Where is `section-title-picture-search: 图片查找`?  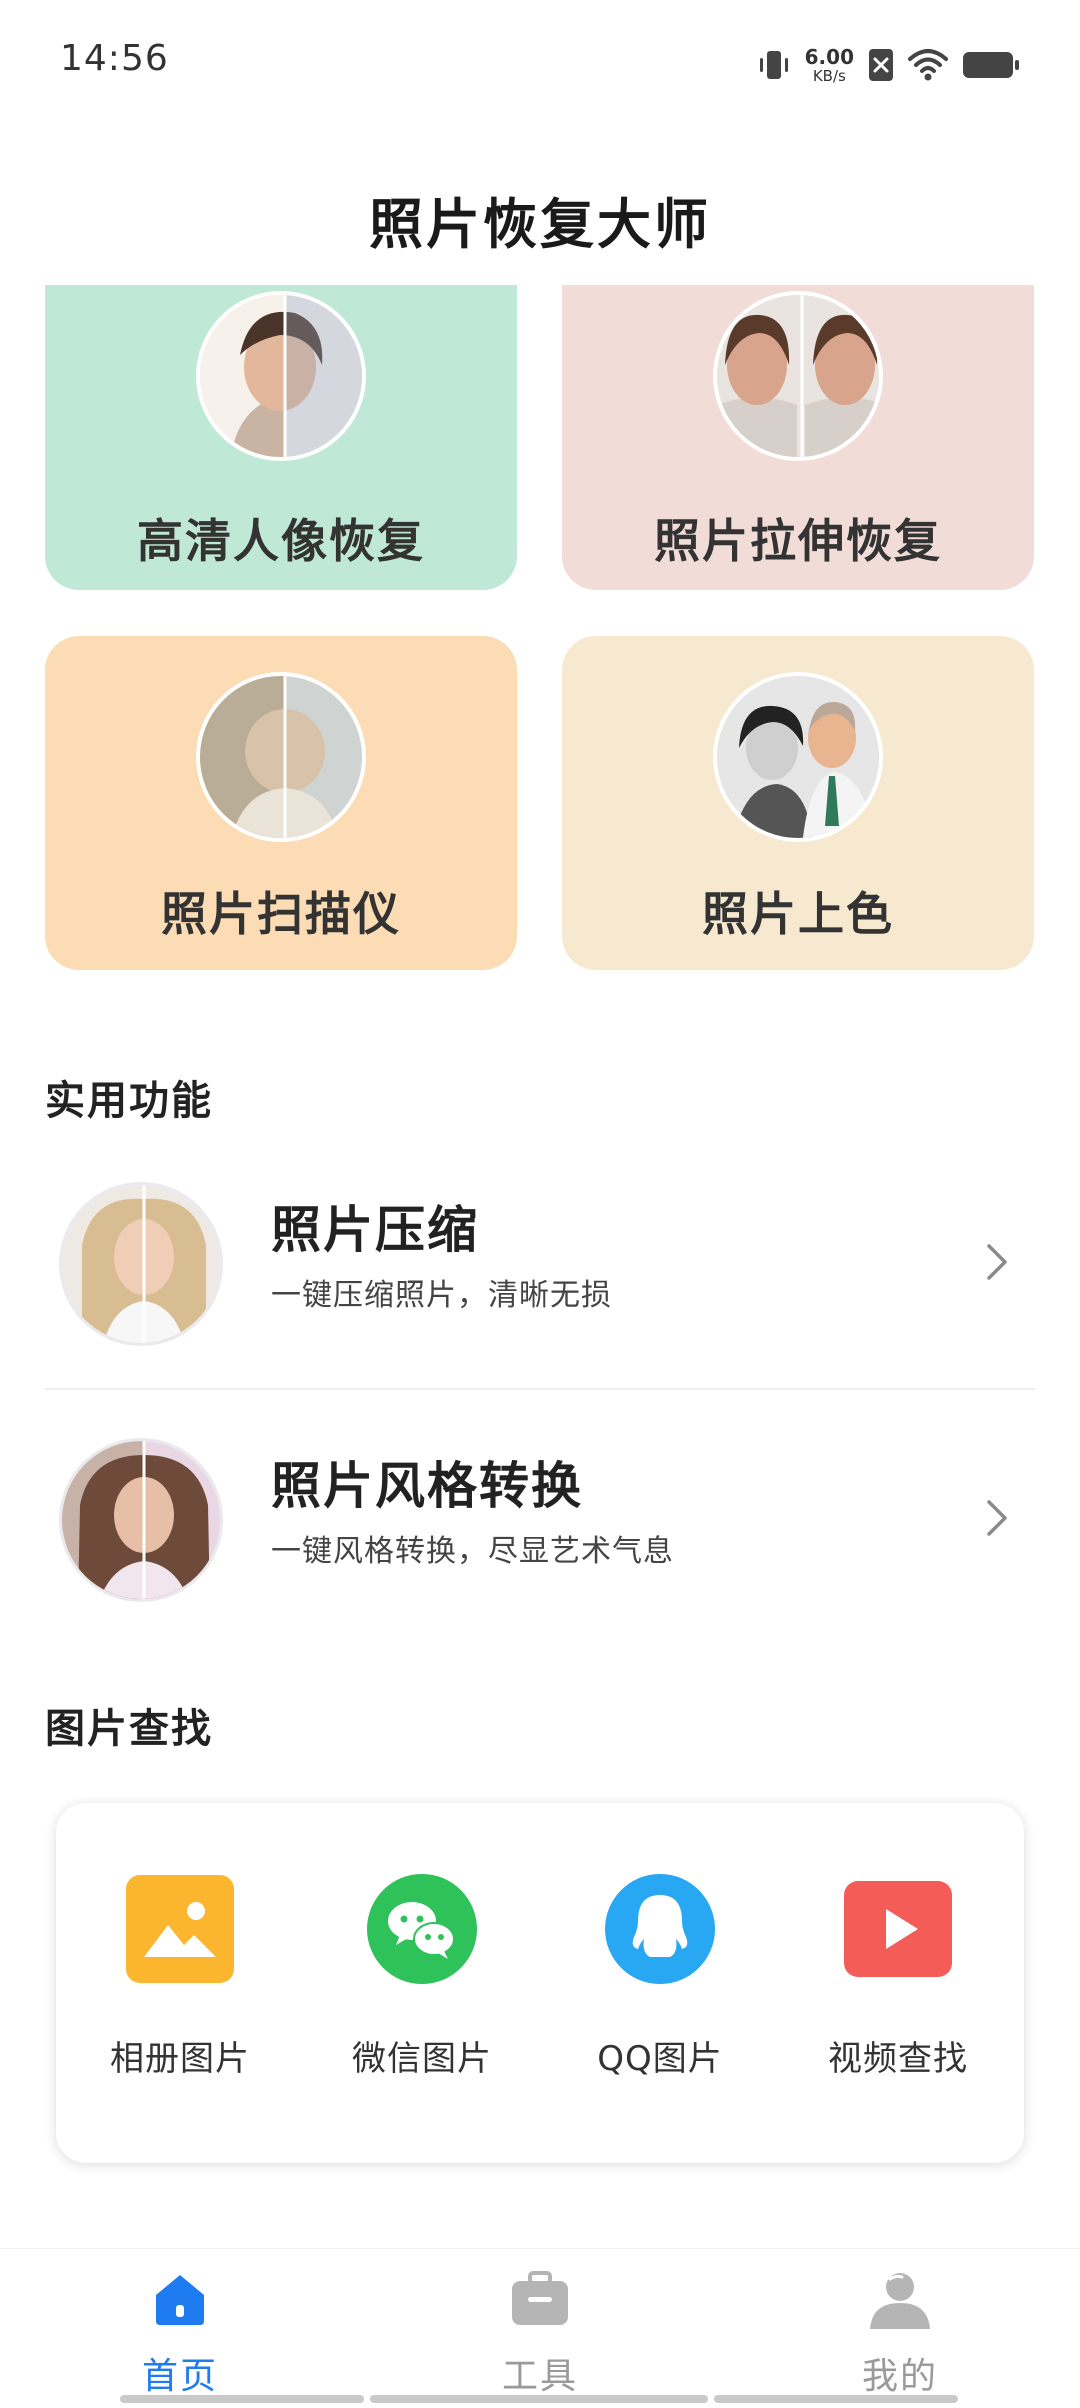
section-title-picture-search: 图片查找 is located at coordinates (129, 1729).